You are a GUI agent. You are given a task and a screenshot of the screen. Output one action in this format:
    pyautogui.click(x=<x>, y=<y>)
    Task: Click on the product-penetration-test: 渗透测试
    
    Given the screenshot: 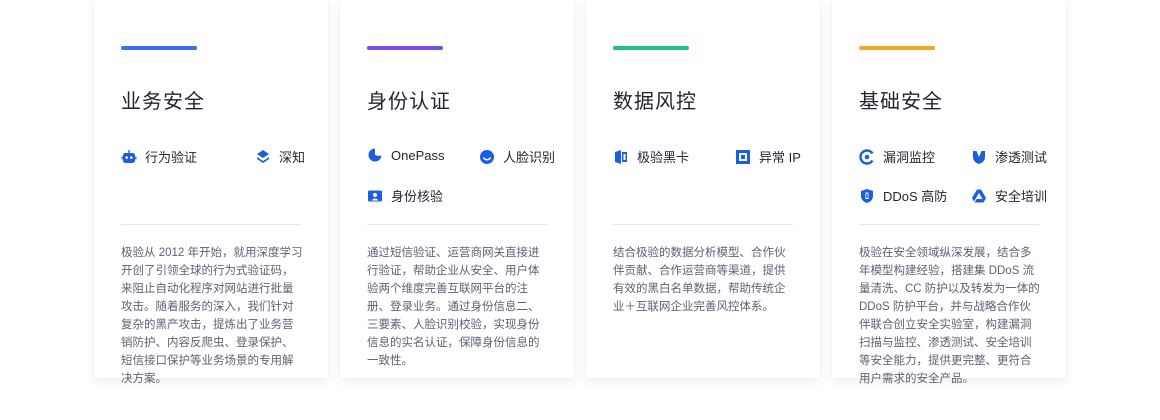 What is the action you would take?
    pyautogui.click(x=1009, y=156)
    